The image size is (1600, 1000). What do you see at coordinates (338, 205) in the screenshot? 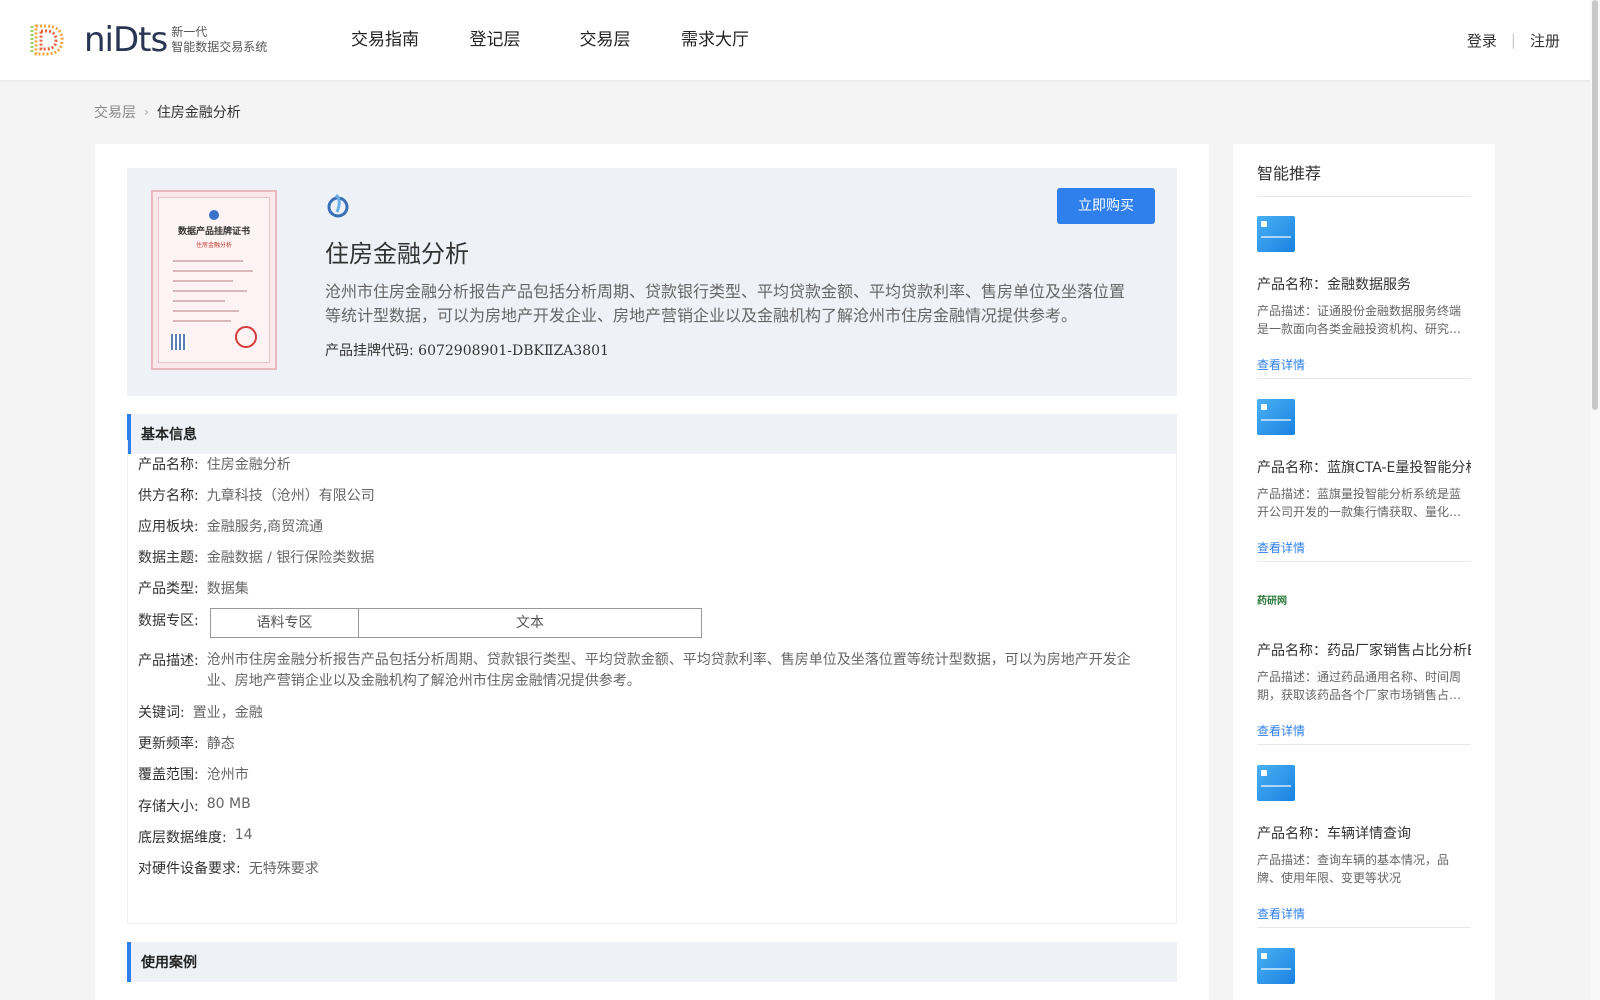
I see `supplier-logo-icon` at bounding box center [338, 205].